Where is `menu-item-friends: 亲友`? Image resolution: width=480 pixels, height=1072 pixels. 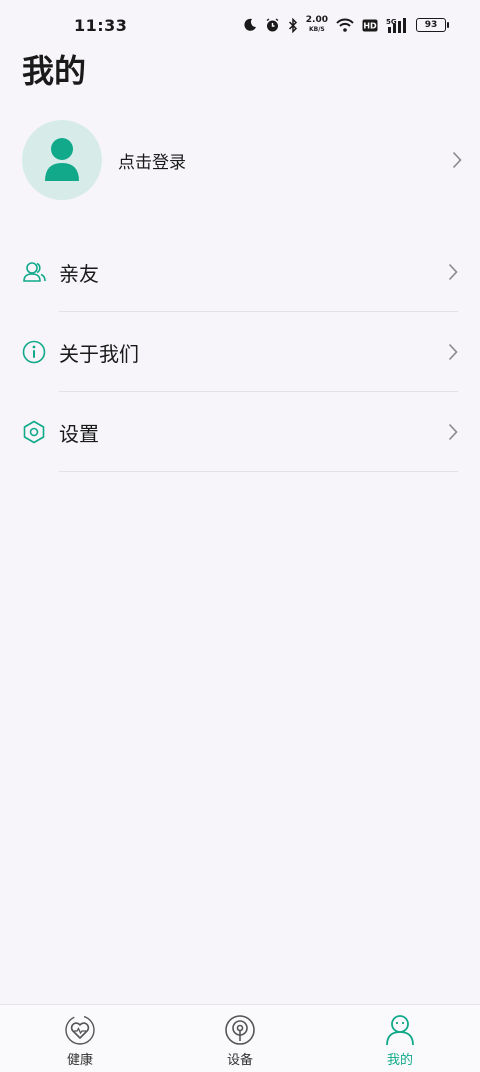
menu-item-friends: 亲友 is located at coordinates (240, 272).